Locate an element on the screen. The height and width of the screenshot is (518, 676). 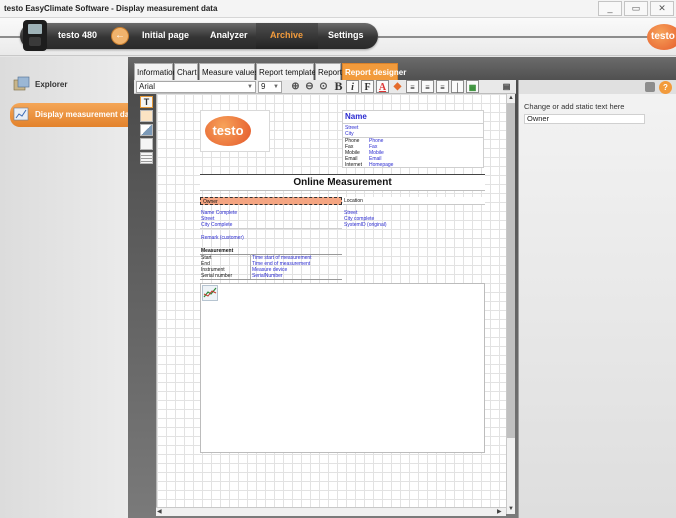
testo-logo-image: testo is located at coordinates (228, 131).